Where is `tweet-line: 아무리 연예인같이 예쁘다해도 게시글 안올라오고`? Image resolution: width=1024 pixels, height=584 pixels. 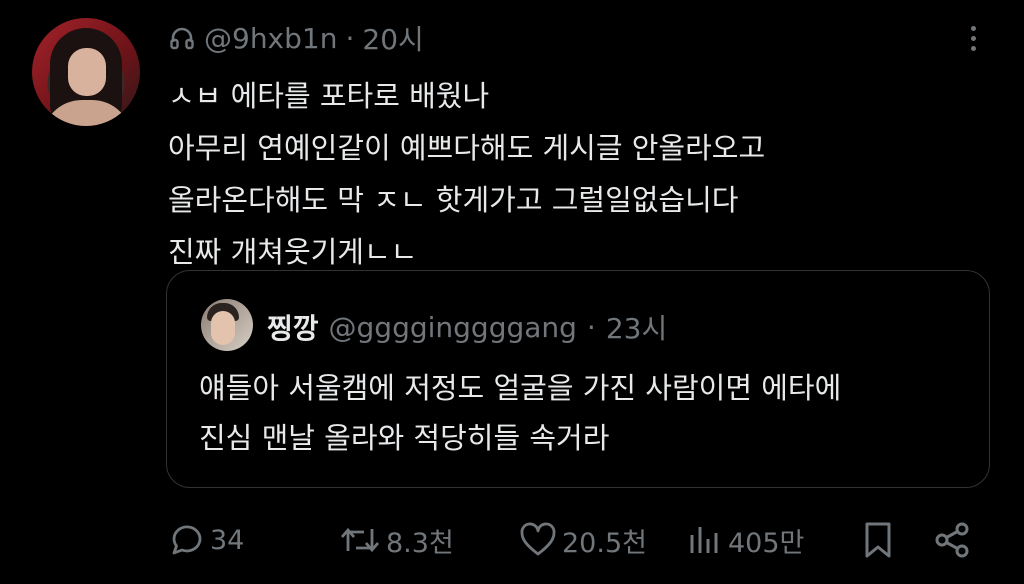
tweet-line: 아무리 연예인같이 예쁘다해도 게시글 안올라오고 is located at coordinates (467, 148).